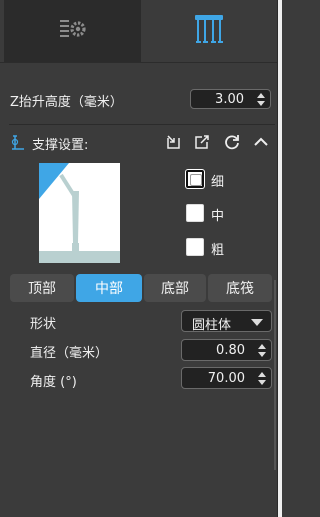  Describe the element at coordinates (218, 250) in the screenshot. I see `thickness-thick-label: 粗` at that location.